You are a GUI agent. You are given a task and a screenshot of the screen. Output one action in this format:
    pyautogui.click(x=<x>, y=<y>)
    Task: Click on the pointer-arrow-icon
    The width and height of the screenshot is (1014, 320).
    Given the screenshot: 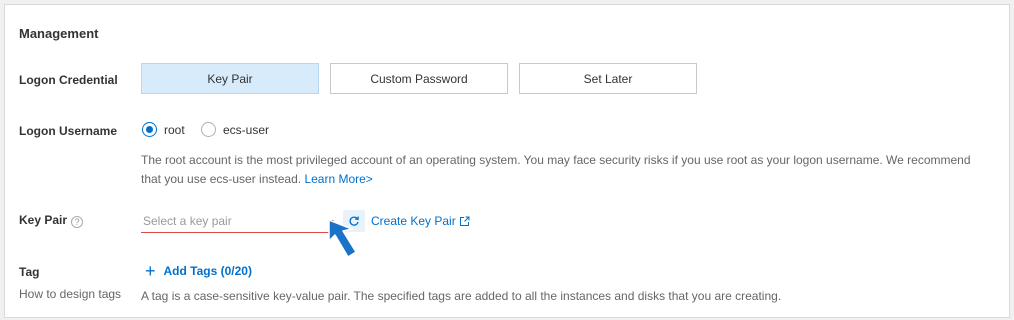 What is the action you would take?
    pyautogui.click(x=342, y=238)
    